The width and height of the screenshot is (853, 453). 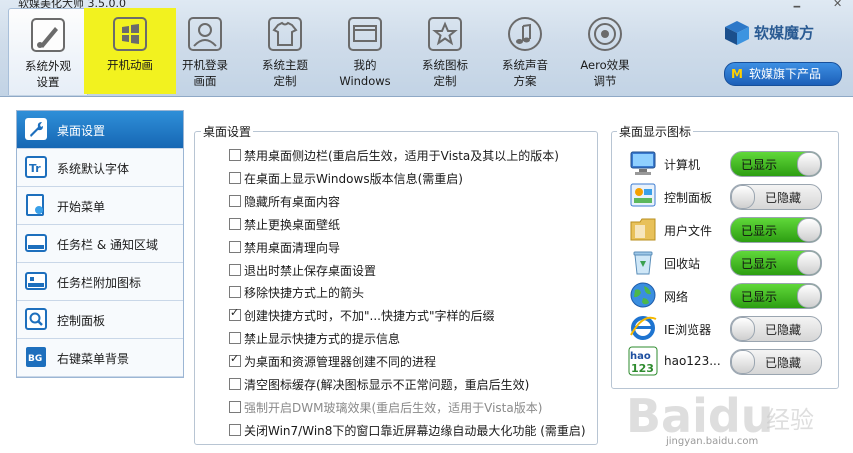 I want to click on nav-item-default-font: Tr 系统默认字体, so click(x=100, y=168).